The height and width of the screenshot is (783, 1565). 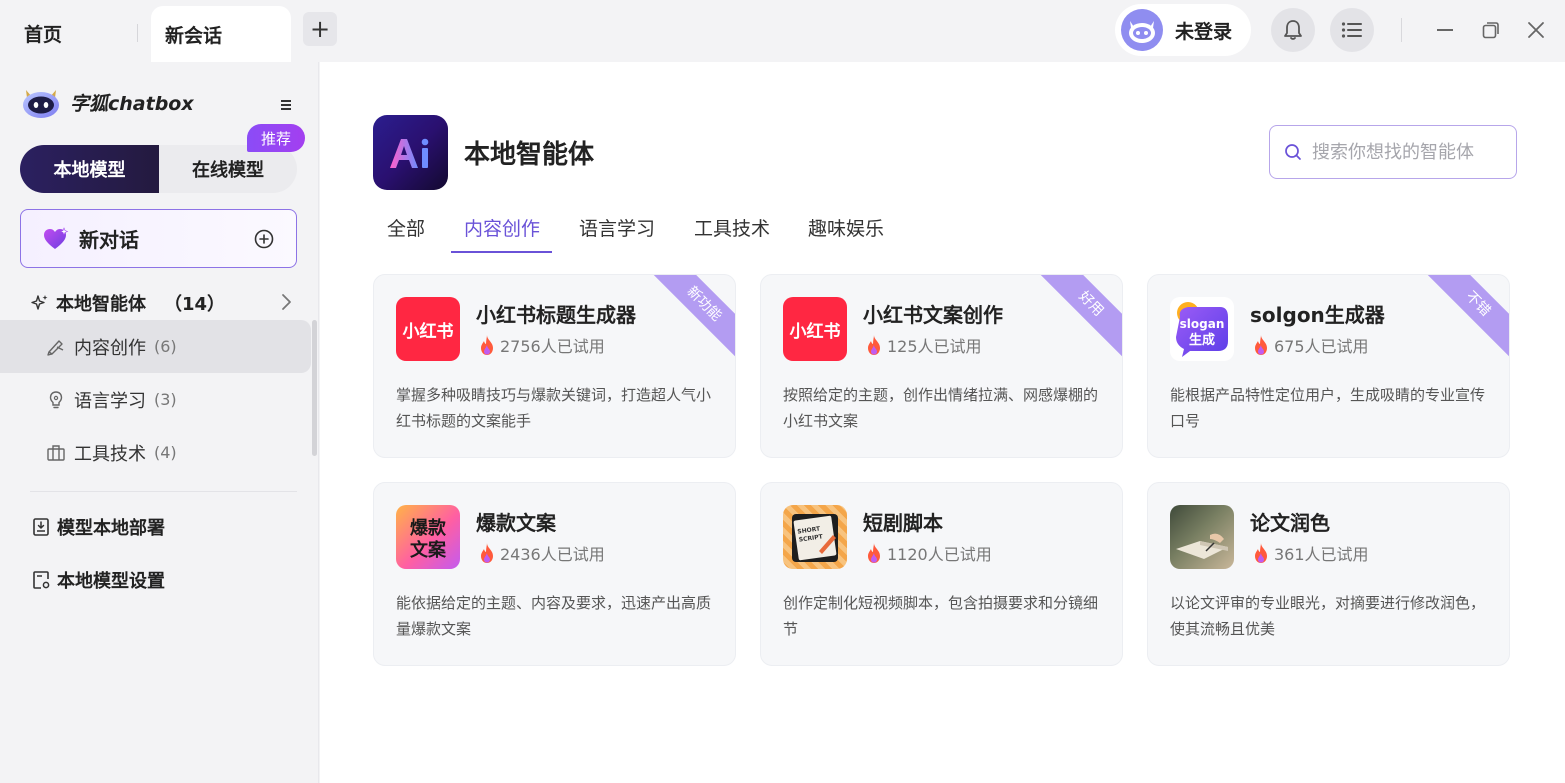 I want to click on tab-language-learning: 语言学习, so click(x=617, y=234).